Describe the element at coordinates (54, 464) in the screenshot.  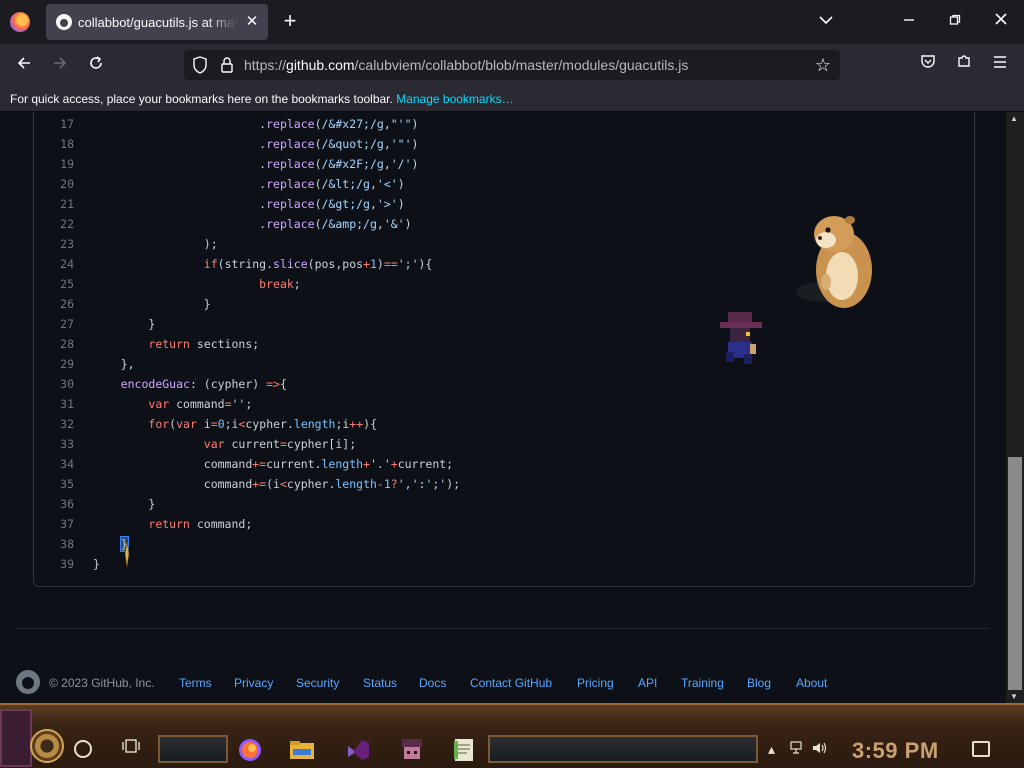
I see `line-number: 34` at that location.